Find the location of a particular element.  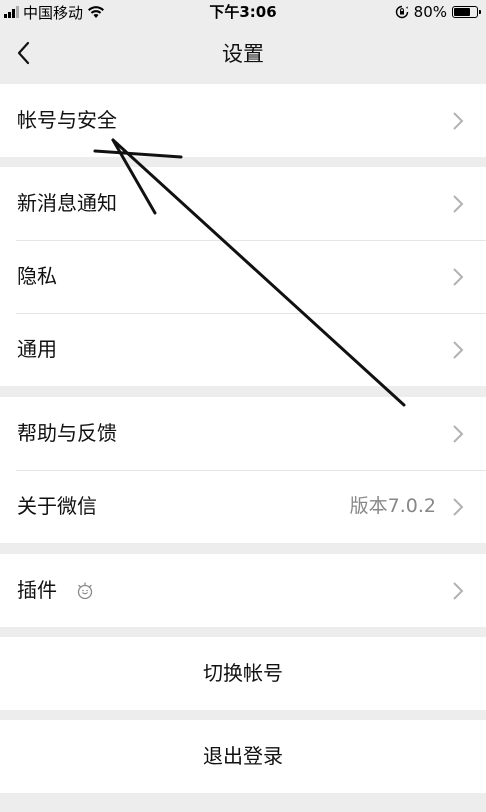

logout-group: 退出登录 is located at coordinates (243, 756).